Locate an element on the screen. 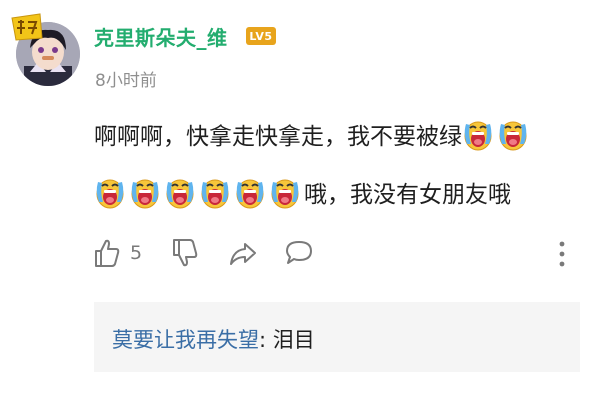 The width and height of the screenshot is (600, 400). dislike-button is located at coordinates (185, 253).